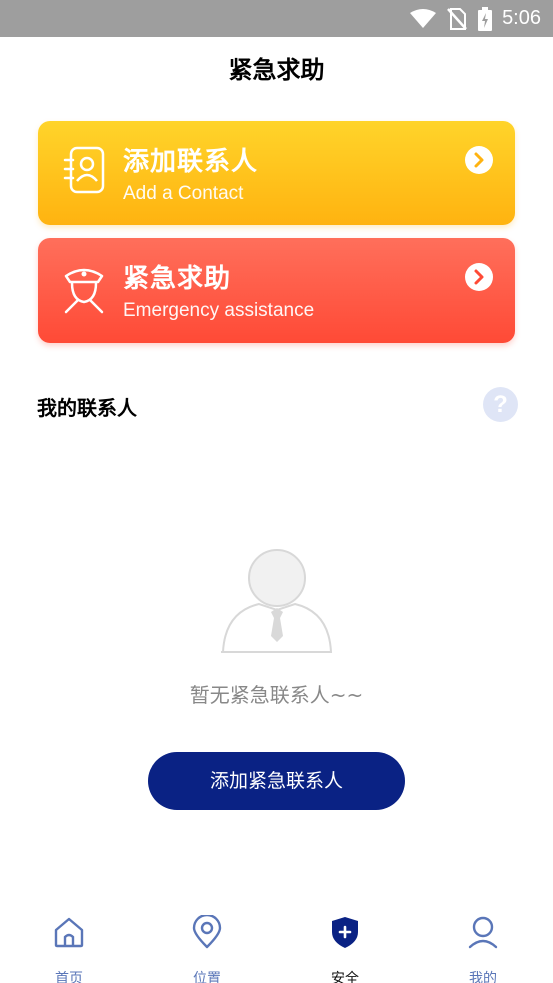 The width and height of the screenshot is (553, 983). I want to click on tab-safety-label: 安全, so click(345, 977).